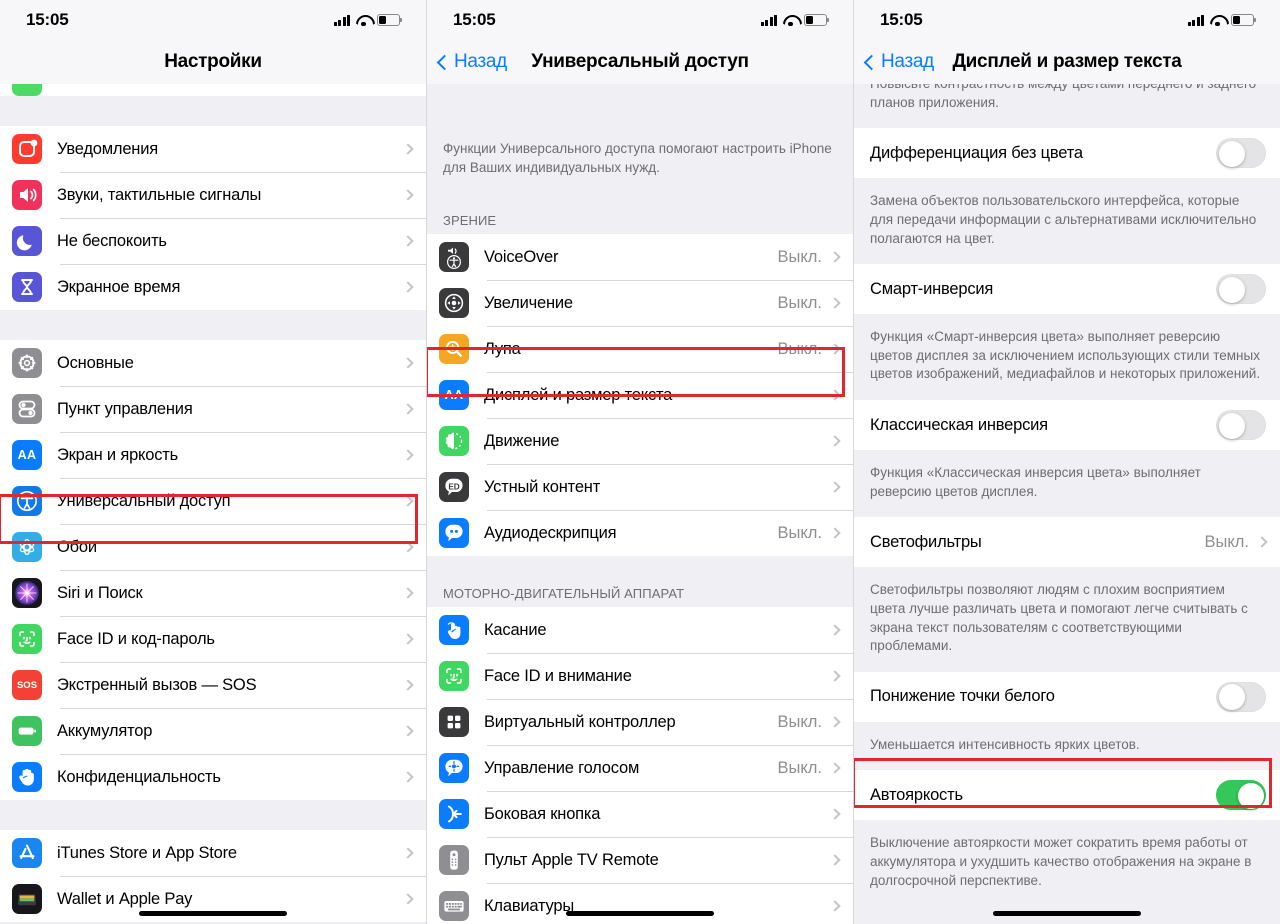  Describe the element at coordinates (816, 20) in the screenshot. I see `battery-icon` at that location.